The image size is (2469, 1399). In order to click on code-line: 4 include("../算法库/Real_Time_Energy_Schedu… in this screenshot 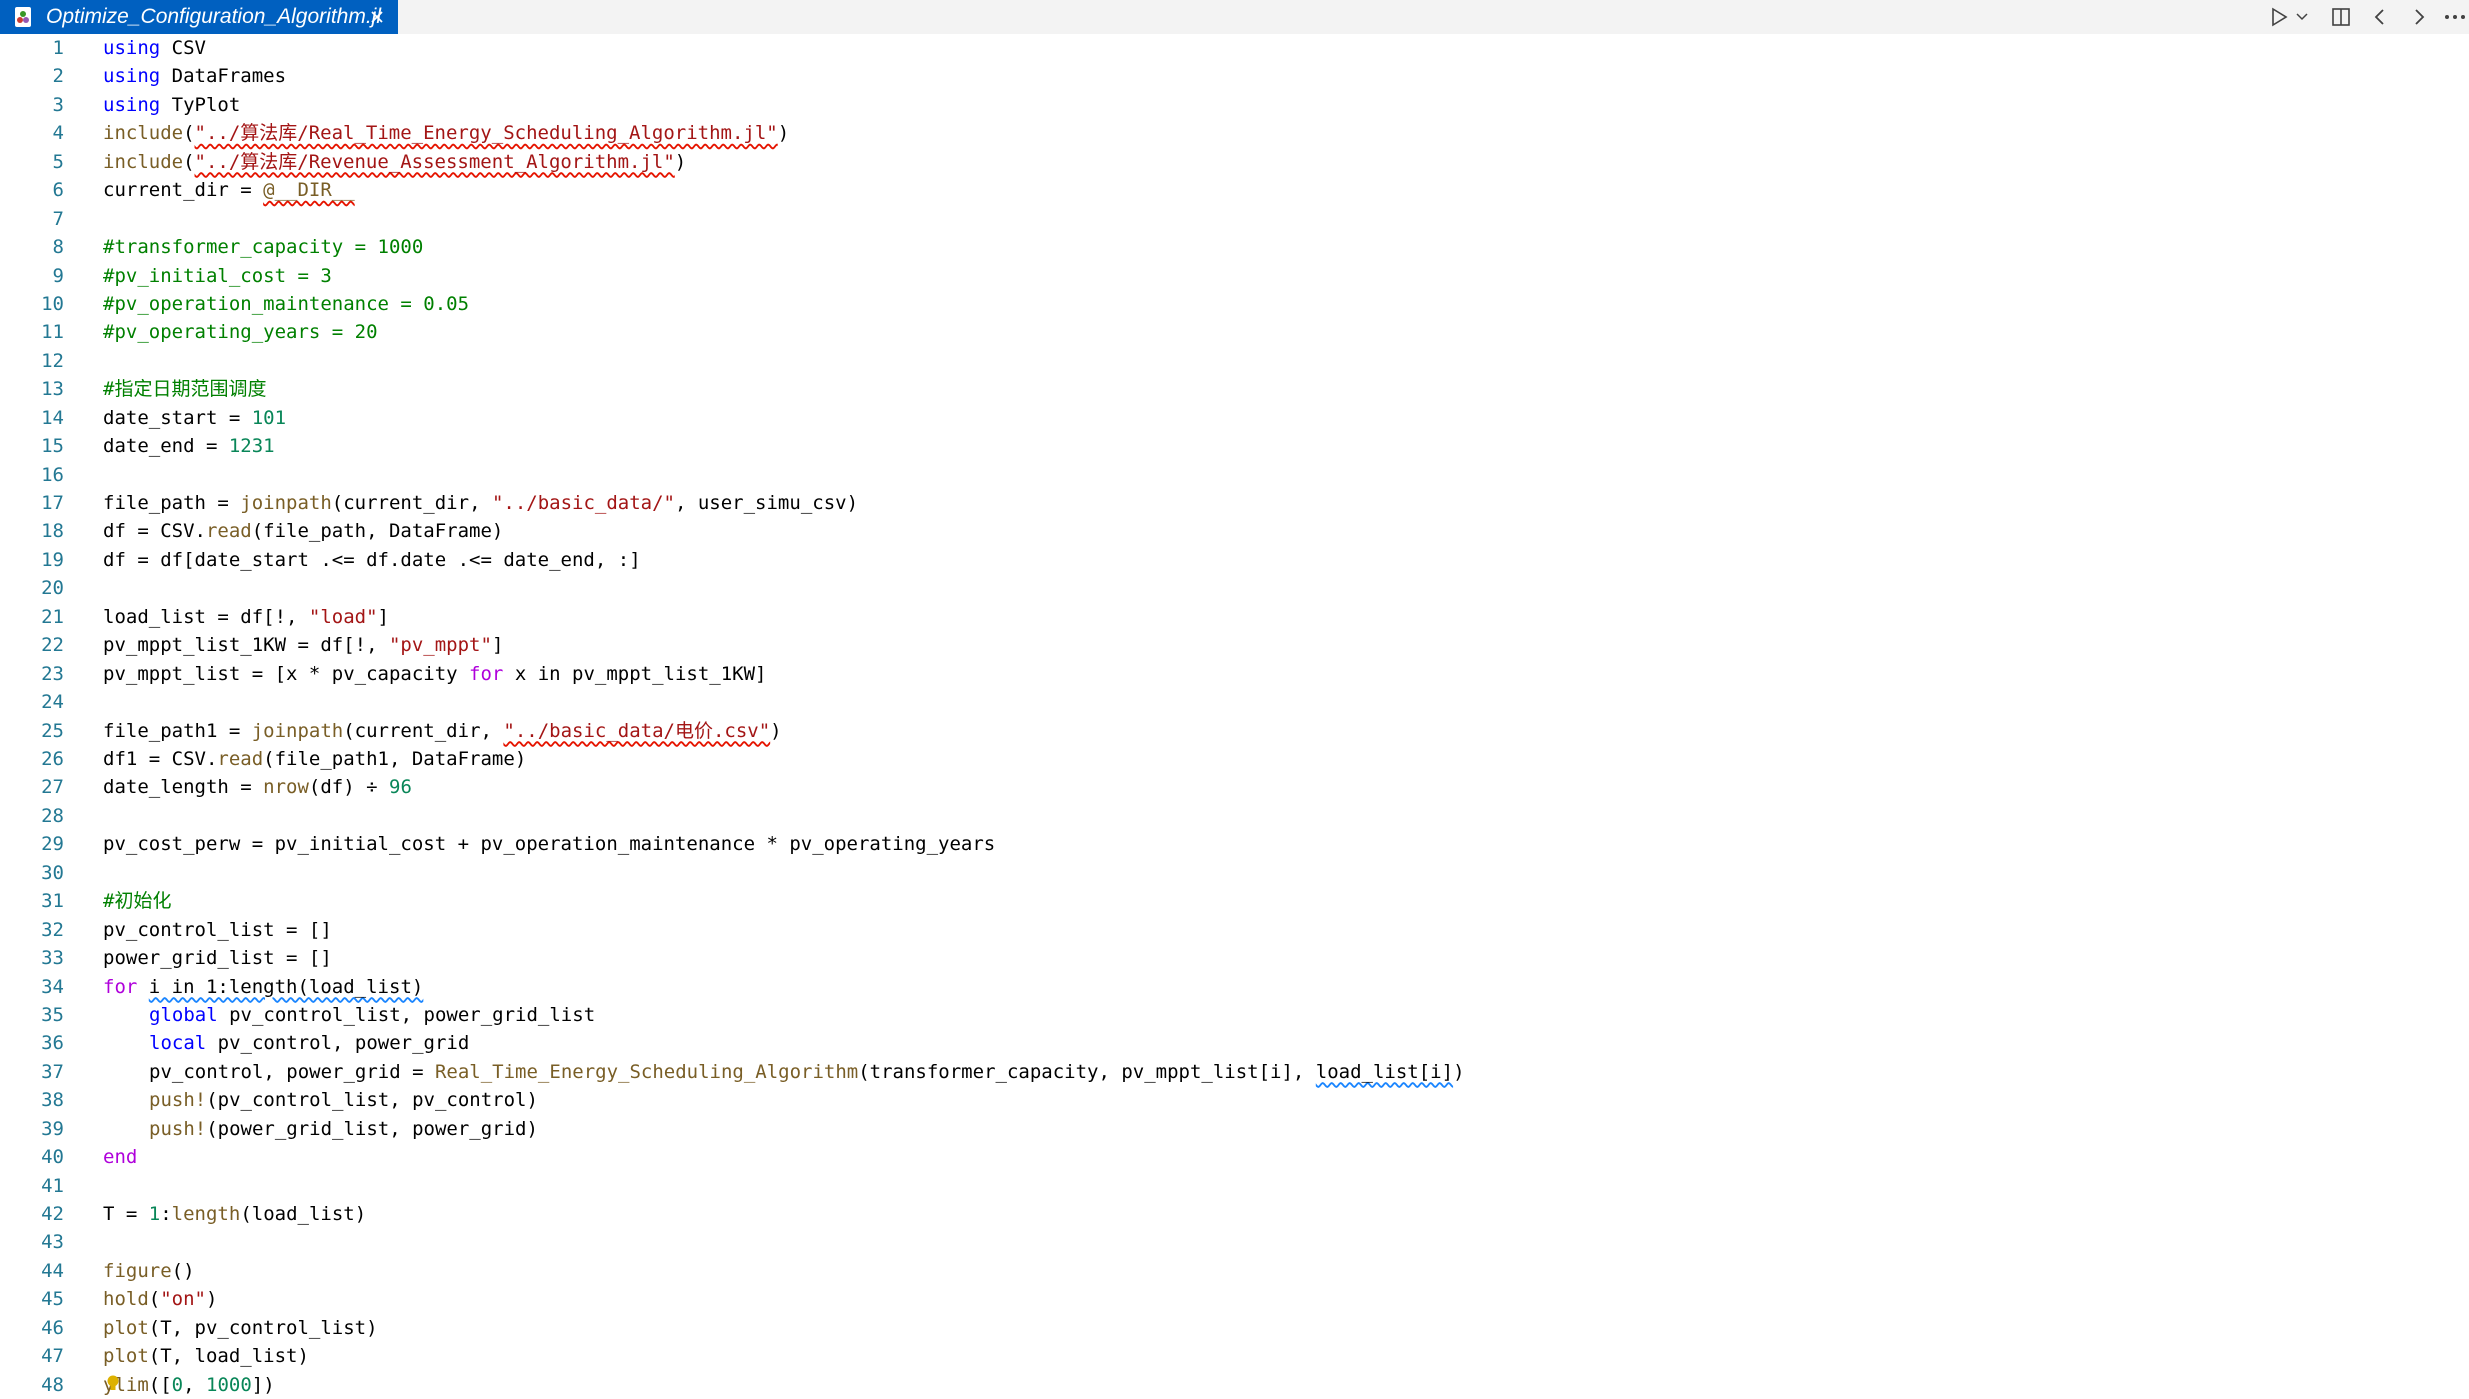, I will do `click(1234, 133)`.